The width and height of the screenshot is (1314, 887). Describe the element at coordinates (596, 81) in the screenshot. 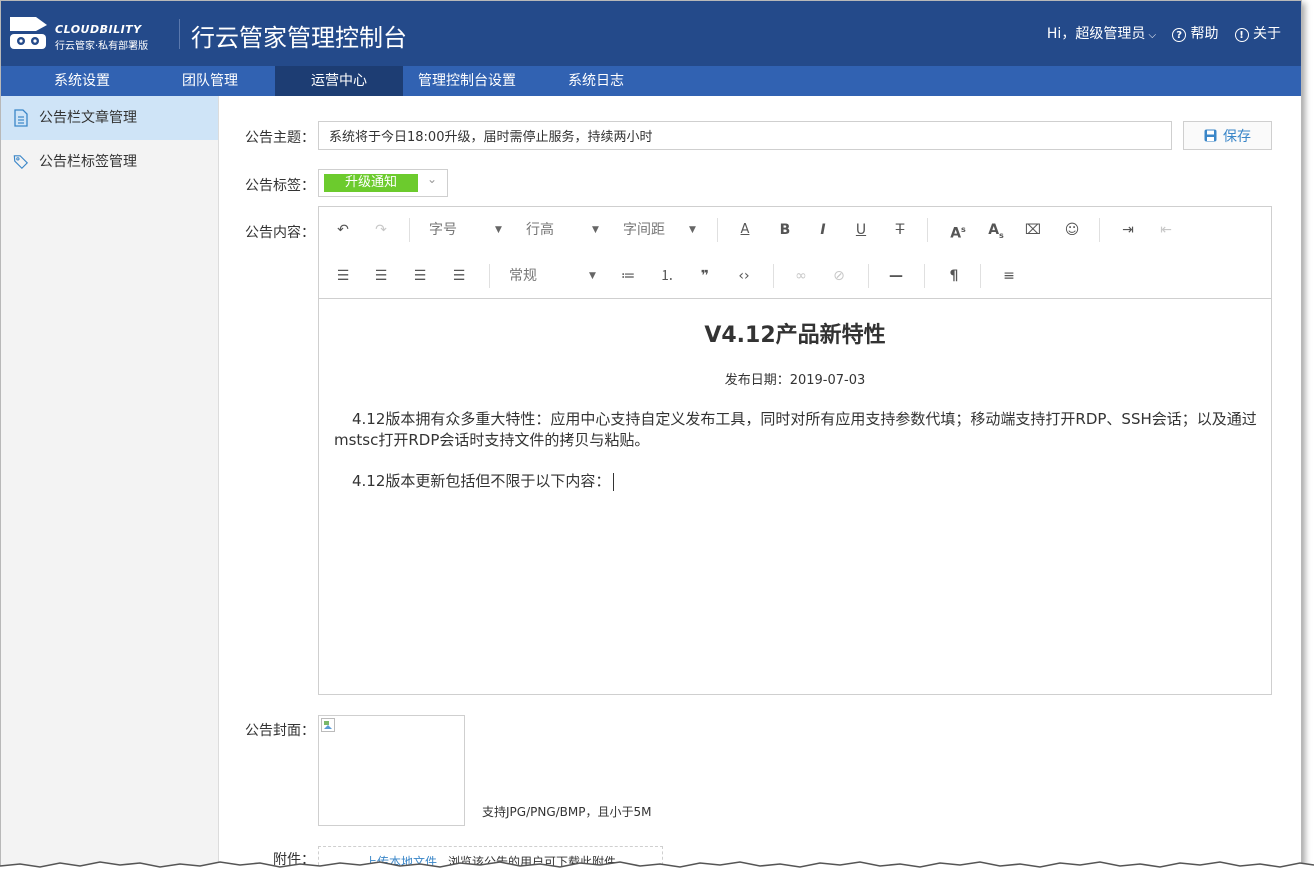

I see `nav-item-system-logs: 系统日志` at that location.